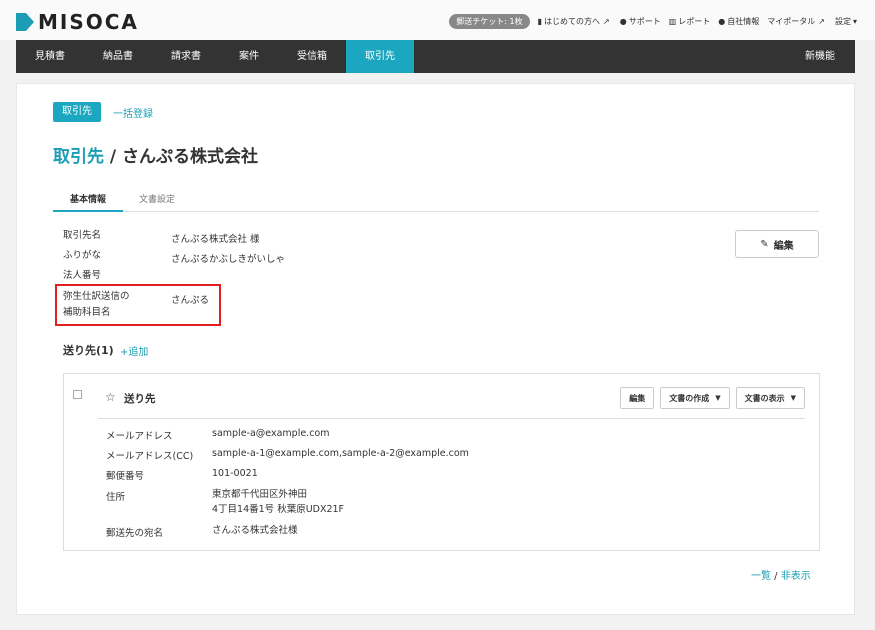  Describe the element at coordinates (436, 198) in the screenshot. I see `tab-bar: 基本情報 文書設定` at that location.